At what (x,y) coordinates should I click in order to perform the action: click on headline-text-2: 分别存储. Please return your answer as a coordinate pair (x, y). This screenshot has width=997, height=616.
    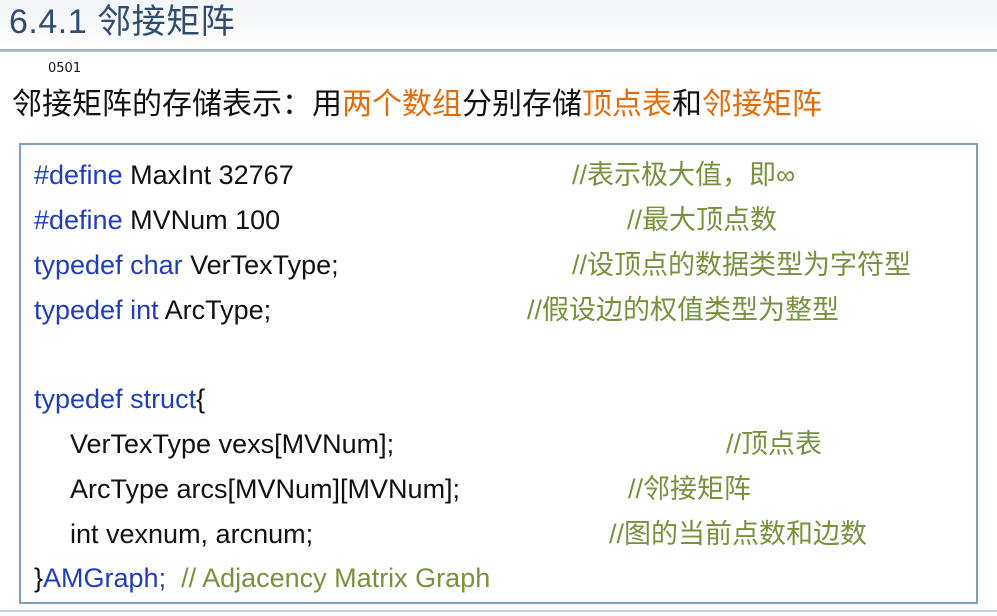
    Looking at the image, I should click on (522, 104).